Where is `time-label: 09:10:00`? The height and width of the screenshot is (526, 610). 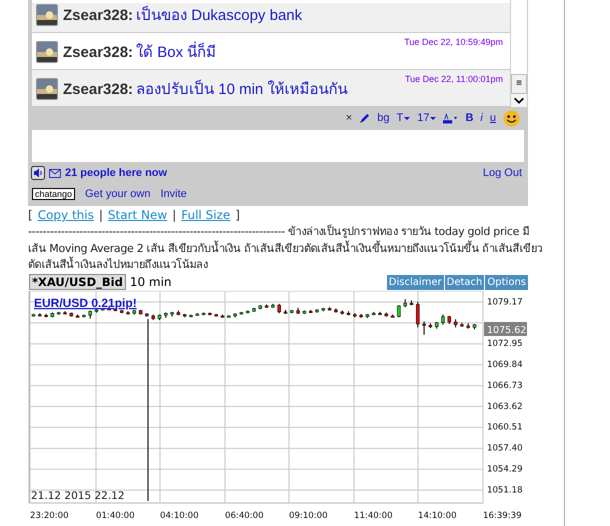 time-label: 09:10:00 is located at coordinates (308, 515).